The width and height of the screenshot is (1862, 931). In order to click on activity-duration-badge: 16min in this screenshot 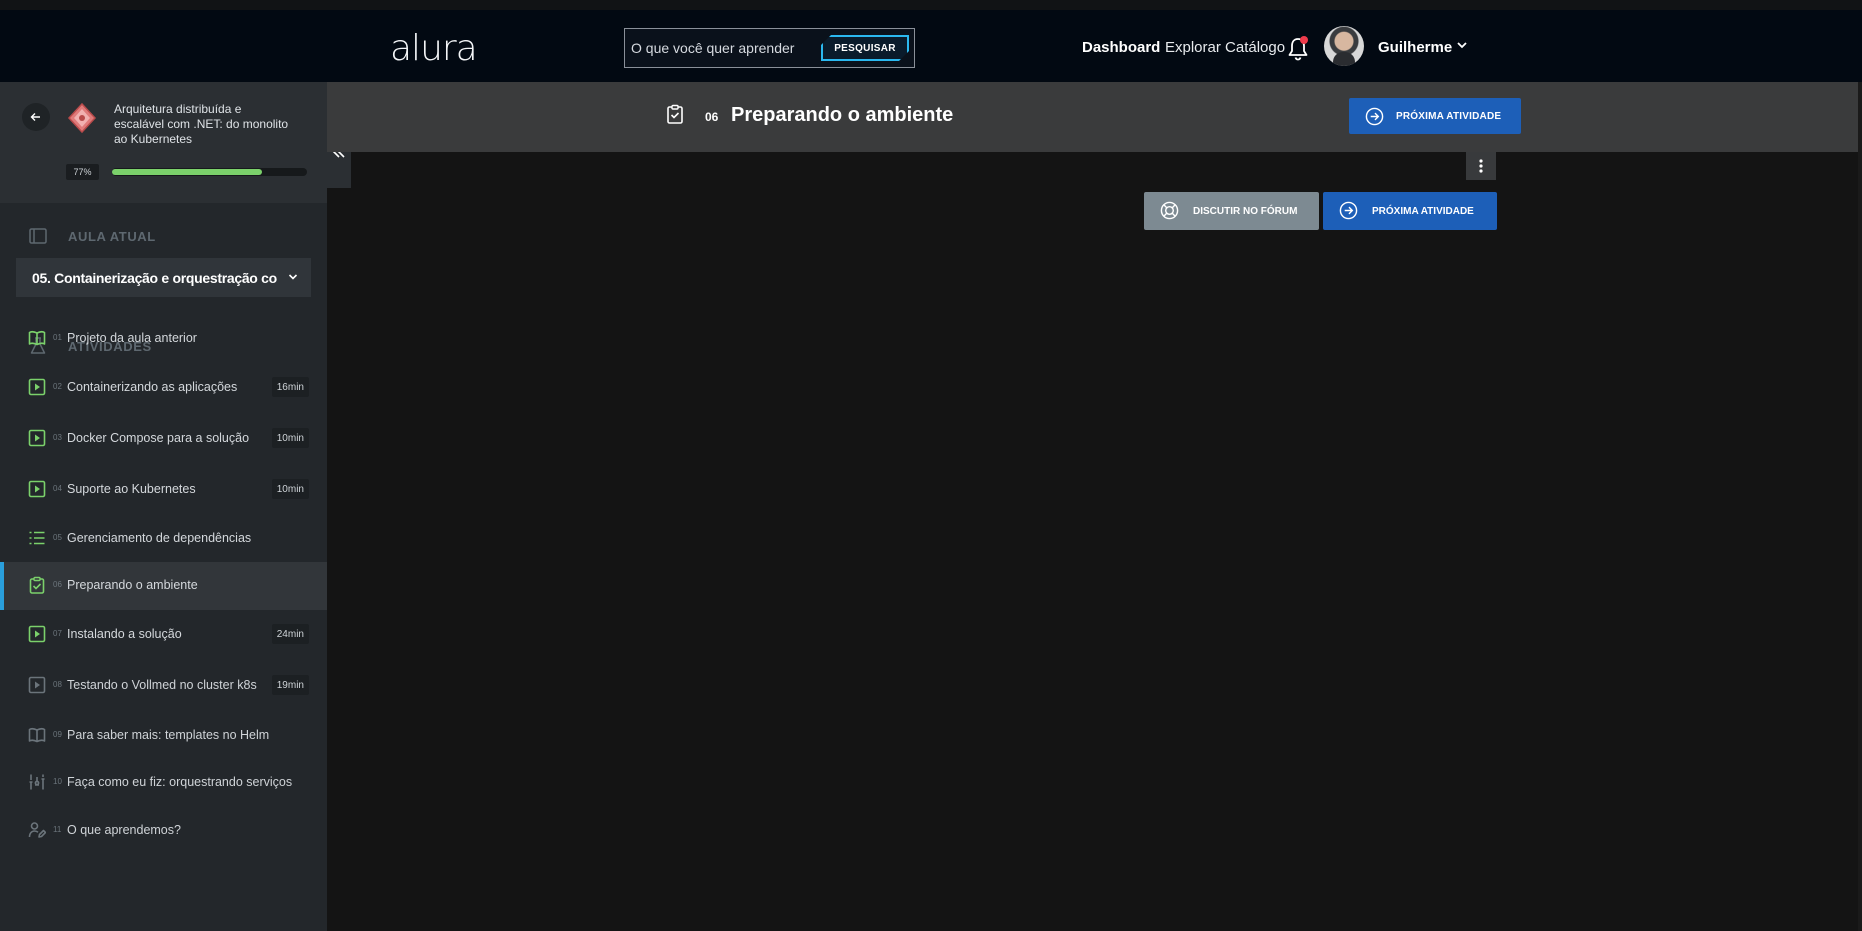, I will do `click(290, 387)`.